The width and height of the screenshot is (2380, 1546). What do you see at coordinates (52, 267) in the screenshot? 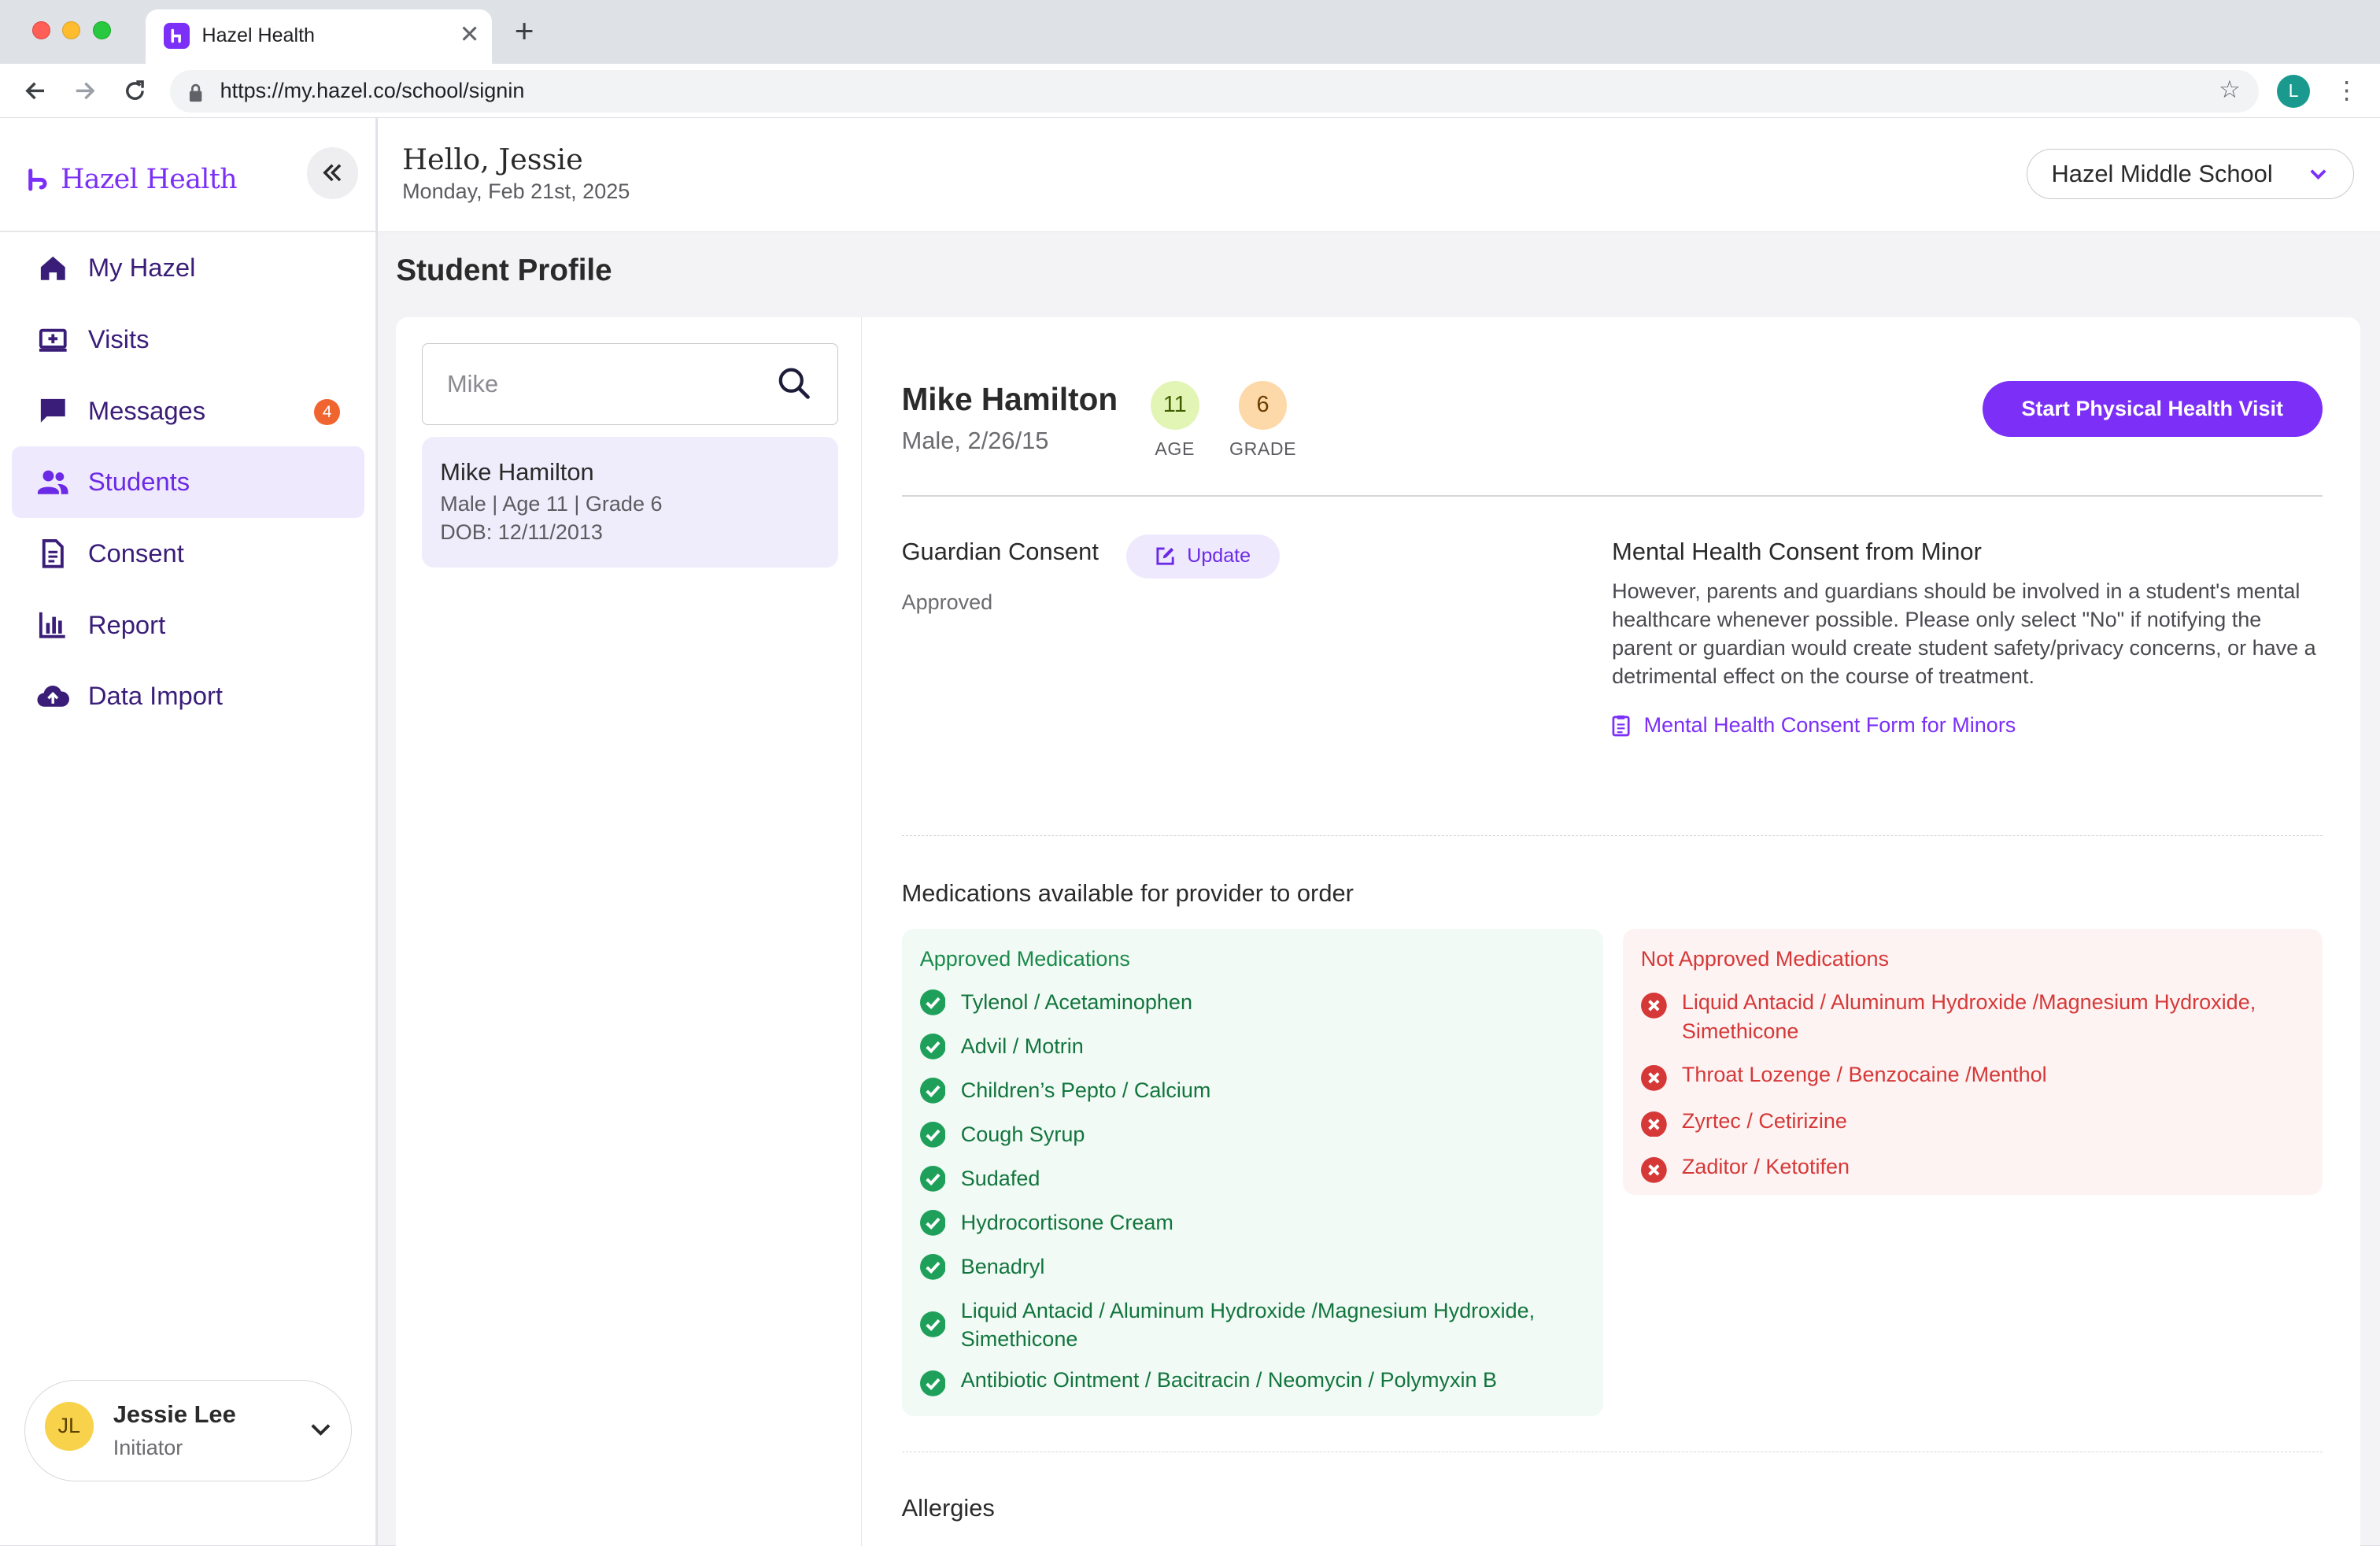
I see `home-icon` at bounding box center [52, 267].